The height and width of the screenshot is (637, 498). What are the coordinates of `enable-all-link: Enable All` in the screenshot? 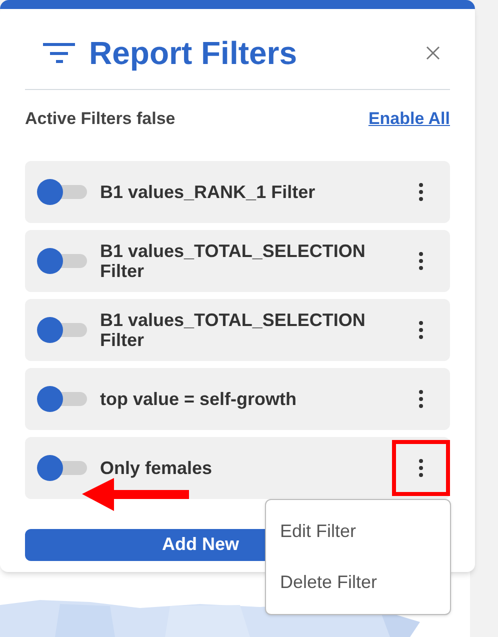 It's located at (409, 119).